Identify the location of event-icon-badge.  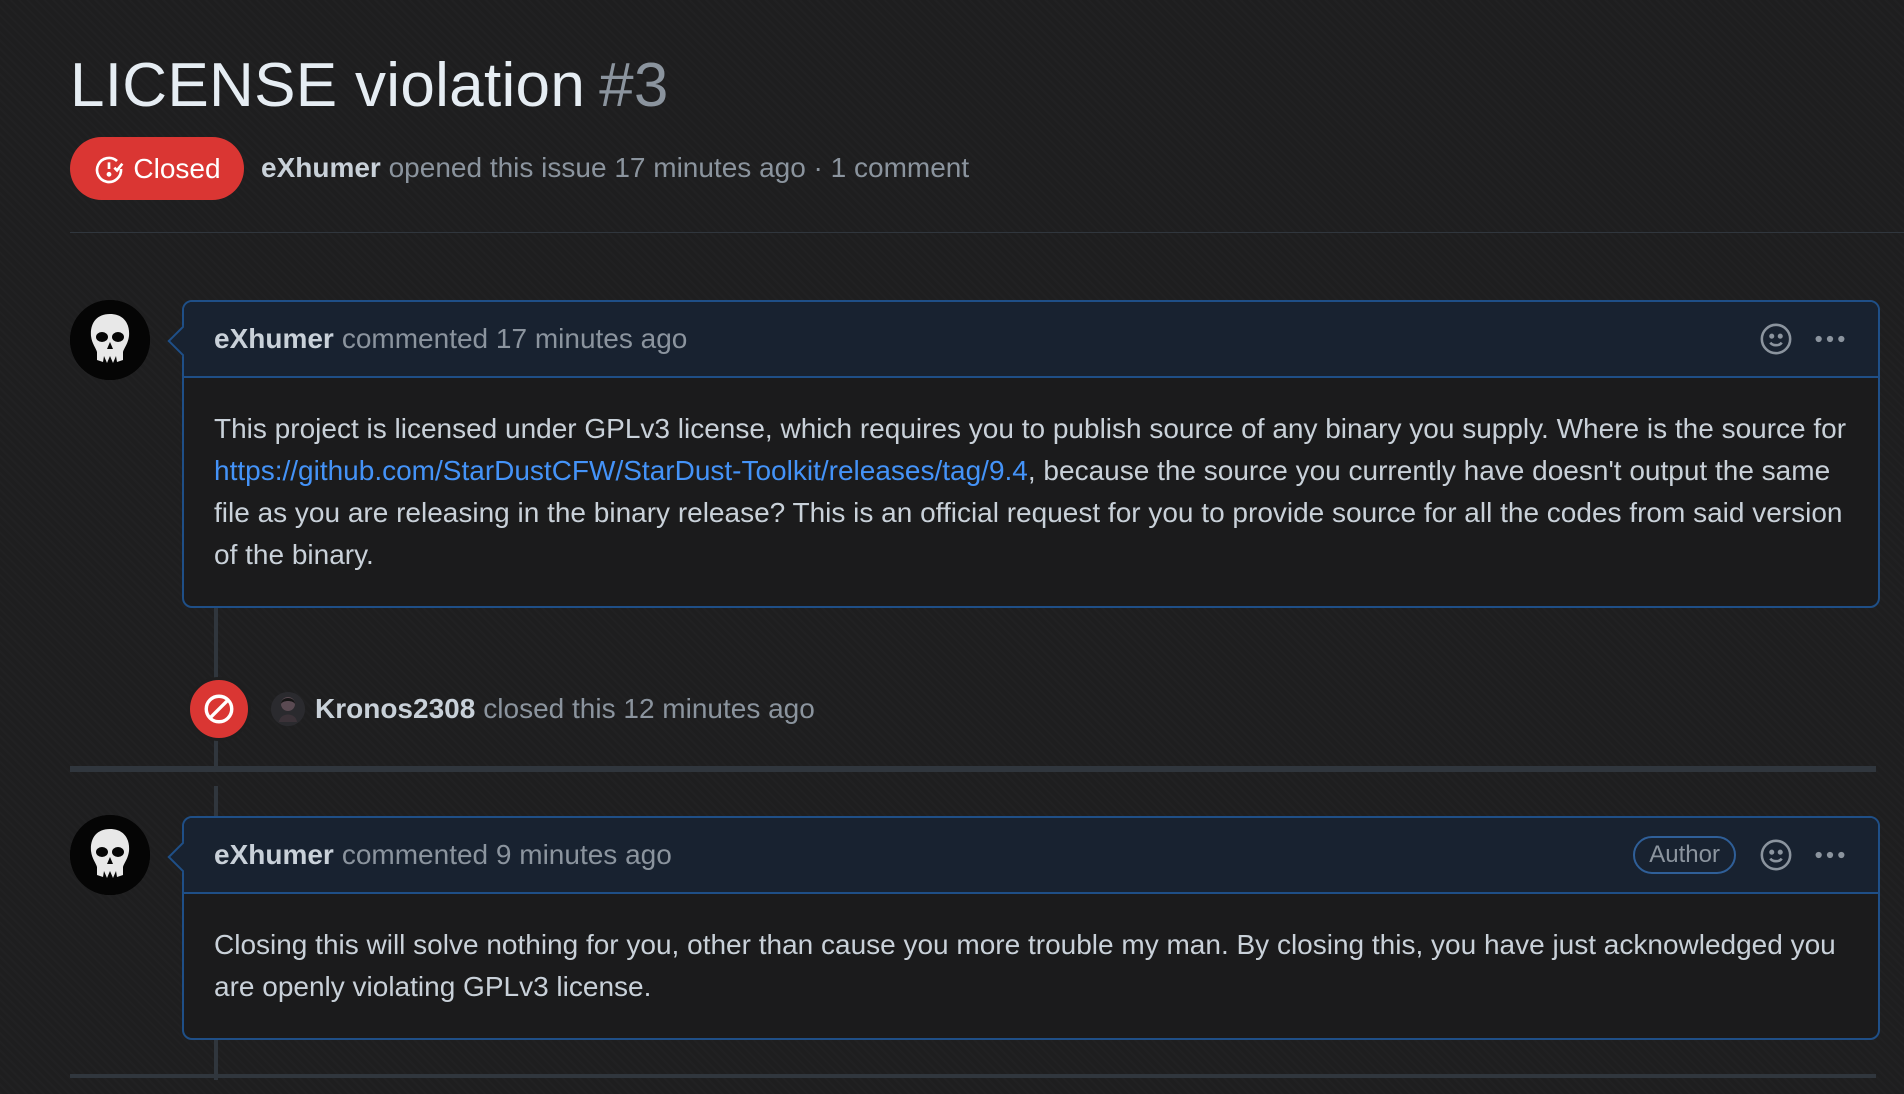
(219, 709).